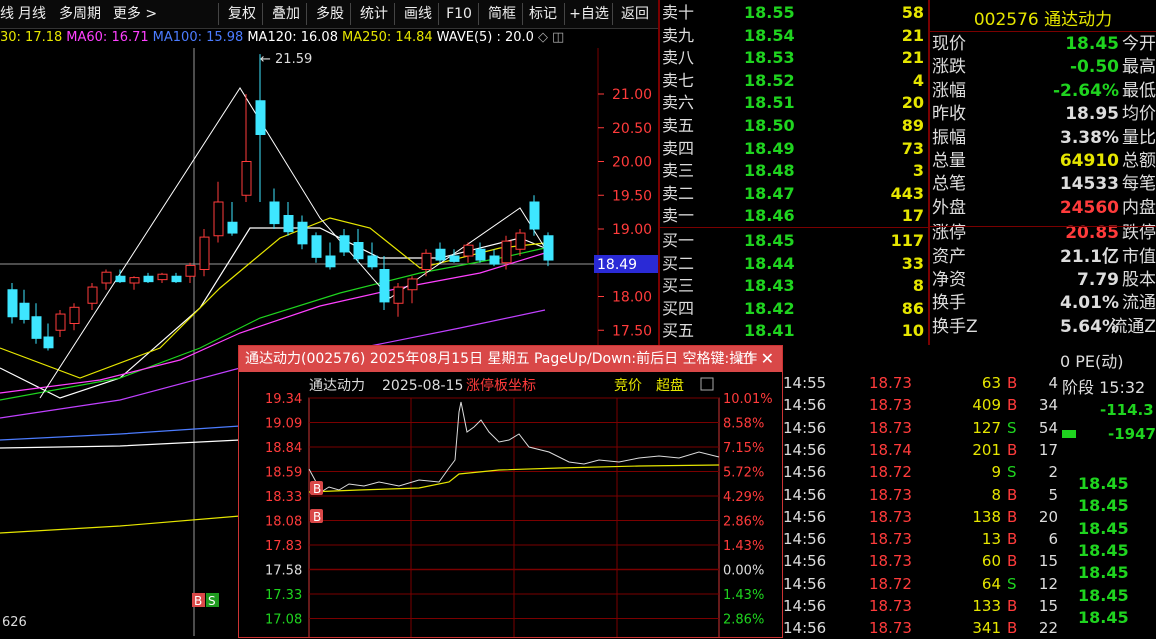 The width and height of the screenshot is (1156, 639). I want to click on quote-label-right: 最低, so click(1139, 90).